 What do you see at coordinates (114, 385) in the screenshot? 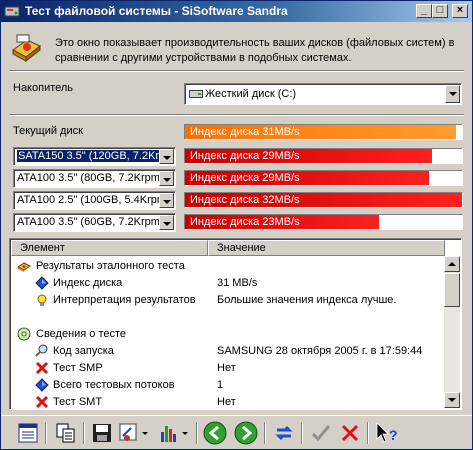
I see `list-item-key: Всего тестовых потоков` at bounding box center [114, 385].